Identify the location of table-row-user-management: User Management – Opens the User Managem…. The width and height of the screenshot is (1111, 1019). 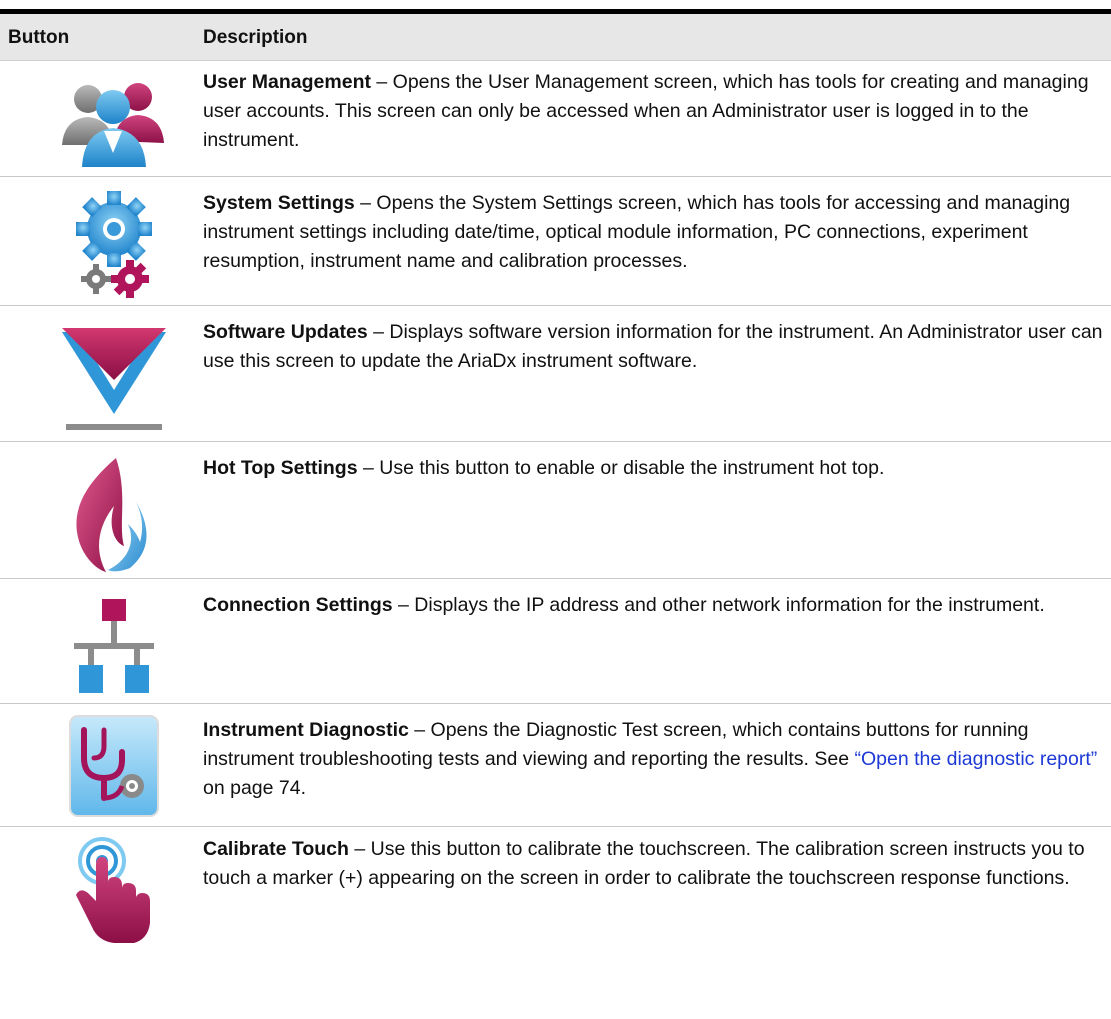
(555, 119).